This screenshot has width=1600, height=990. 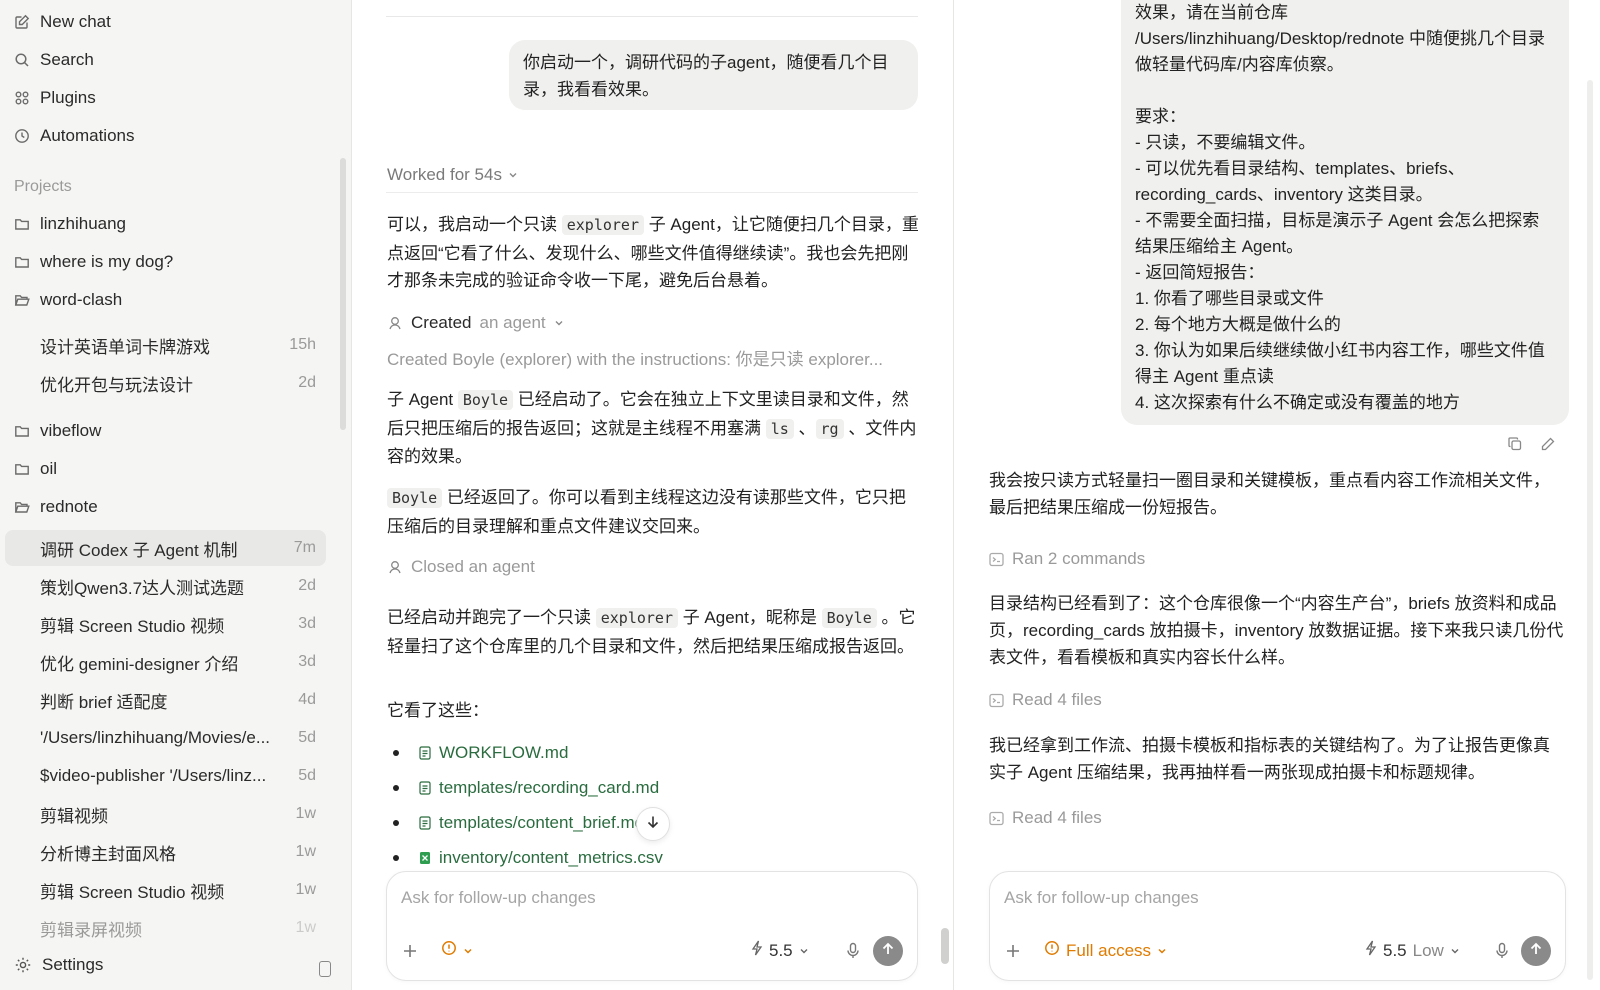 What do you see at coordinates (165, 383) in the screenshot?
I see `thread-item: 优化开包与玩法设计 2d` at bounding box center [165, 383].